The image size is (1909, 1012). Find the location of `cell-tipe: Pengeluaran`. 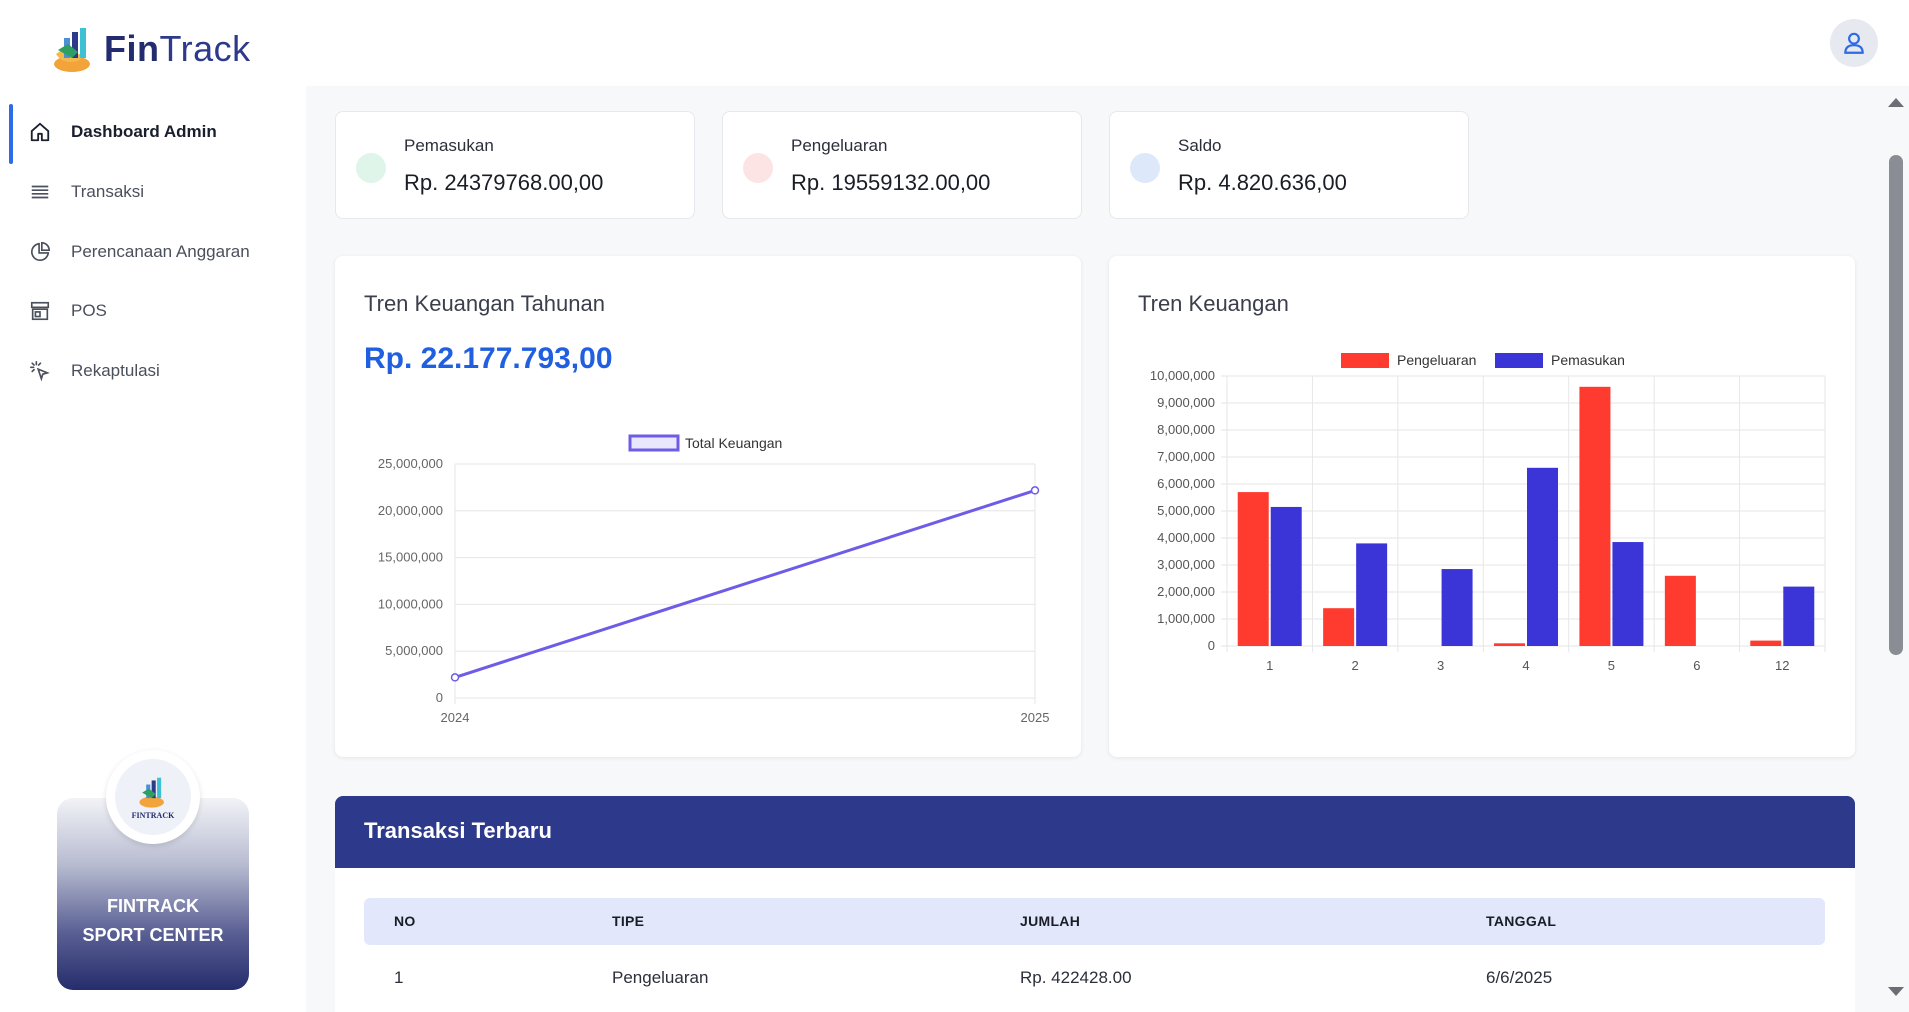

cell-tipe: Pengeluaran is located at coordinates (660, 977).